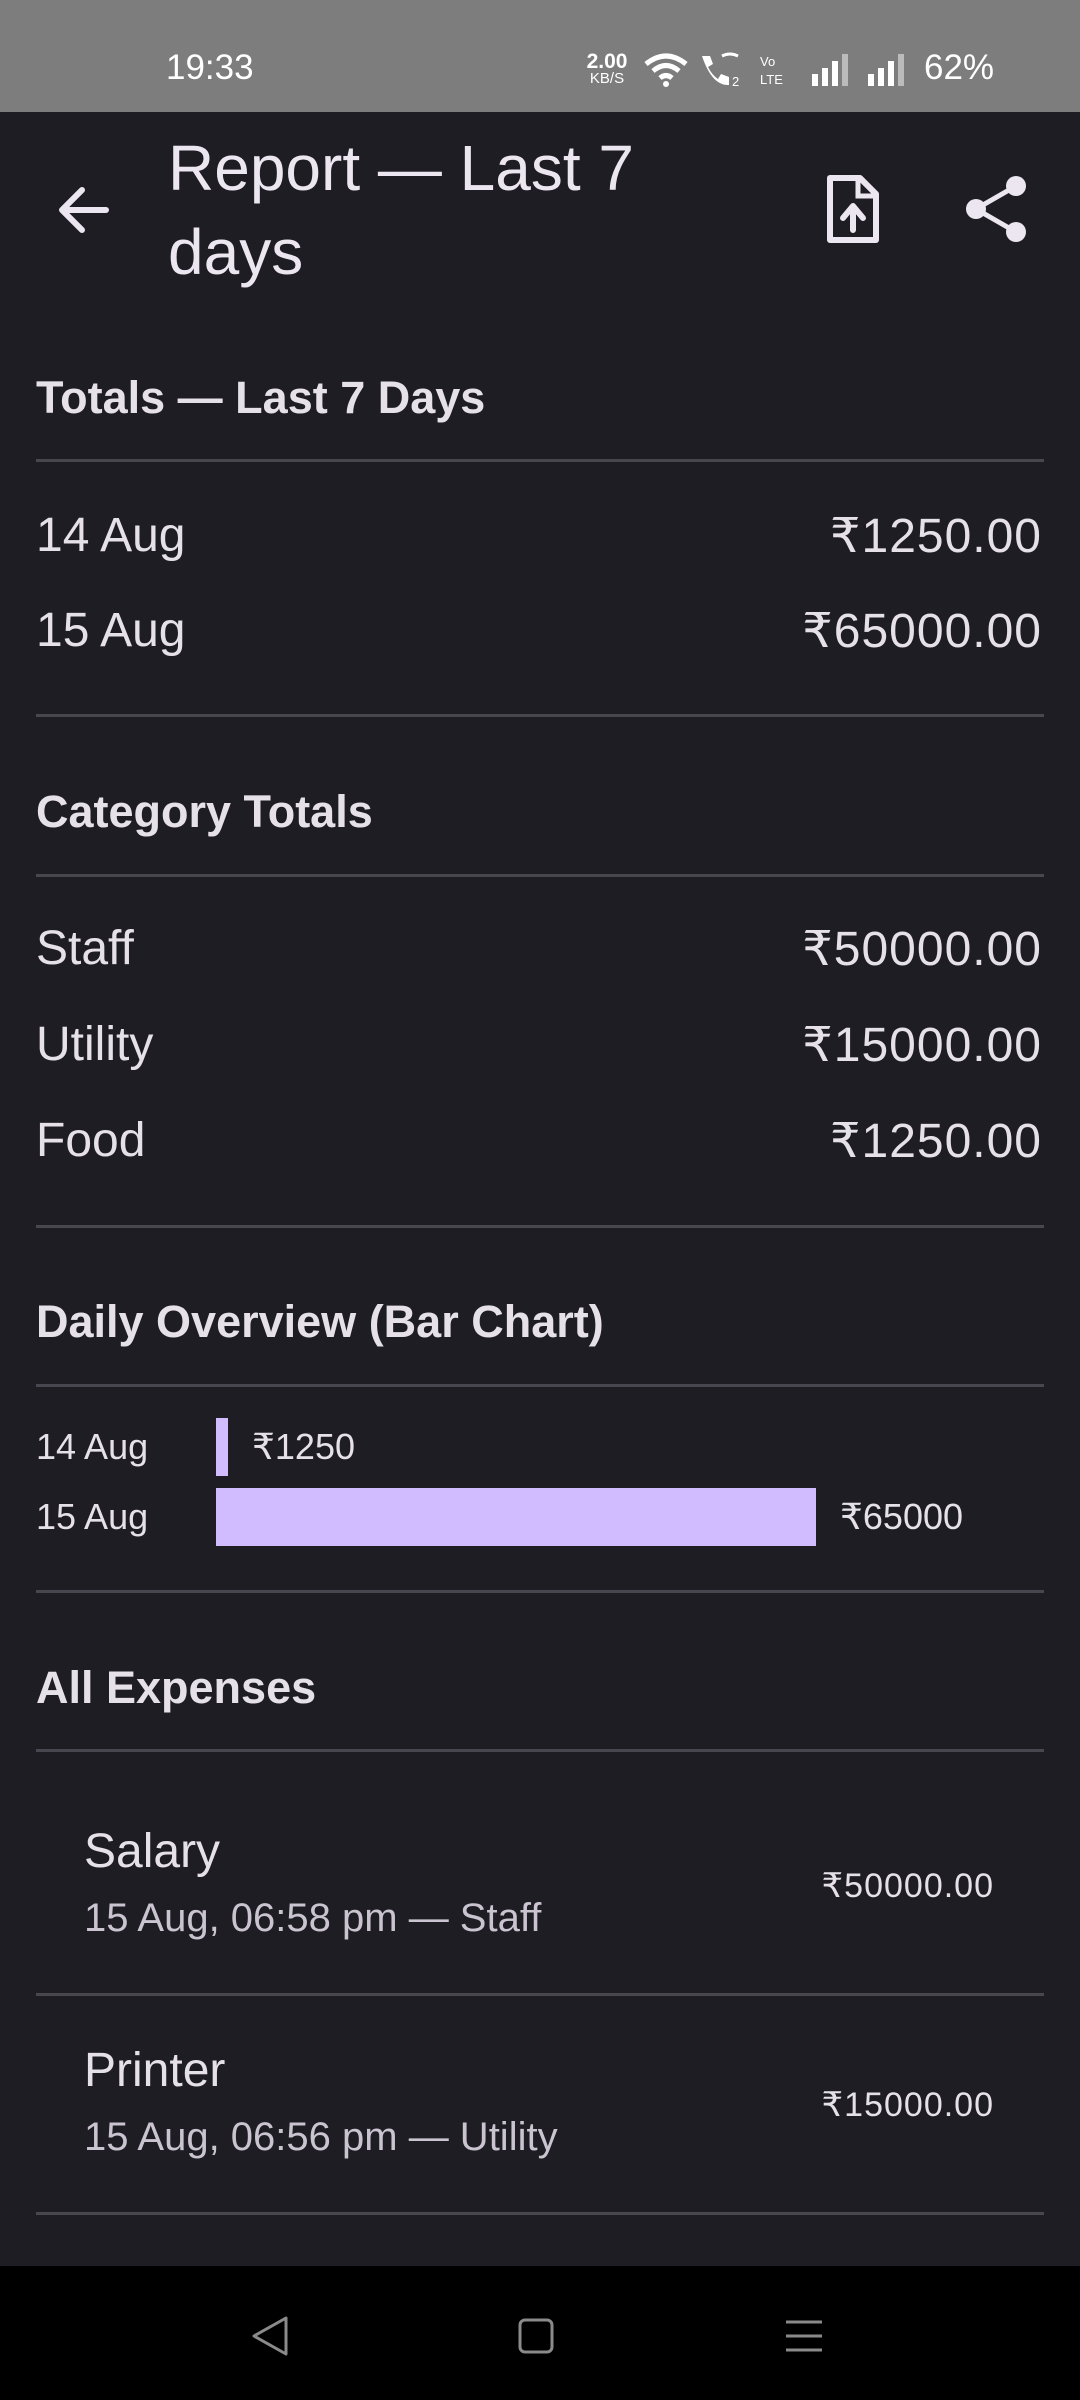 The height and width of the screenshot is (2400, 1080). Describe the element at coordinates (111, 630) in the screenshot. I see `totals-row-date: 15 Aug` at that location.